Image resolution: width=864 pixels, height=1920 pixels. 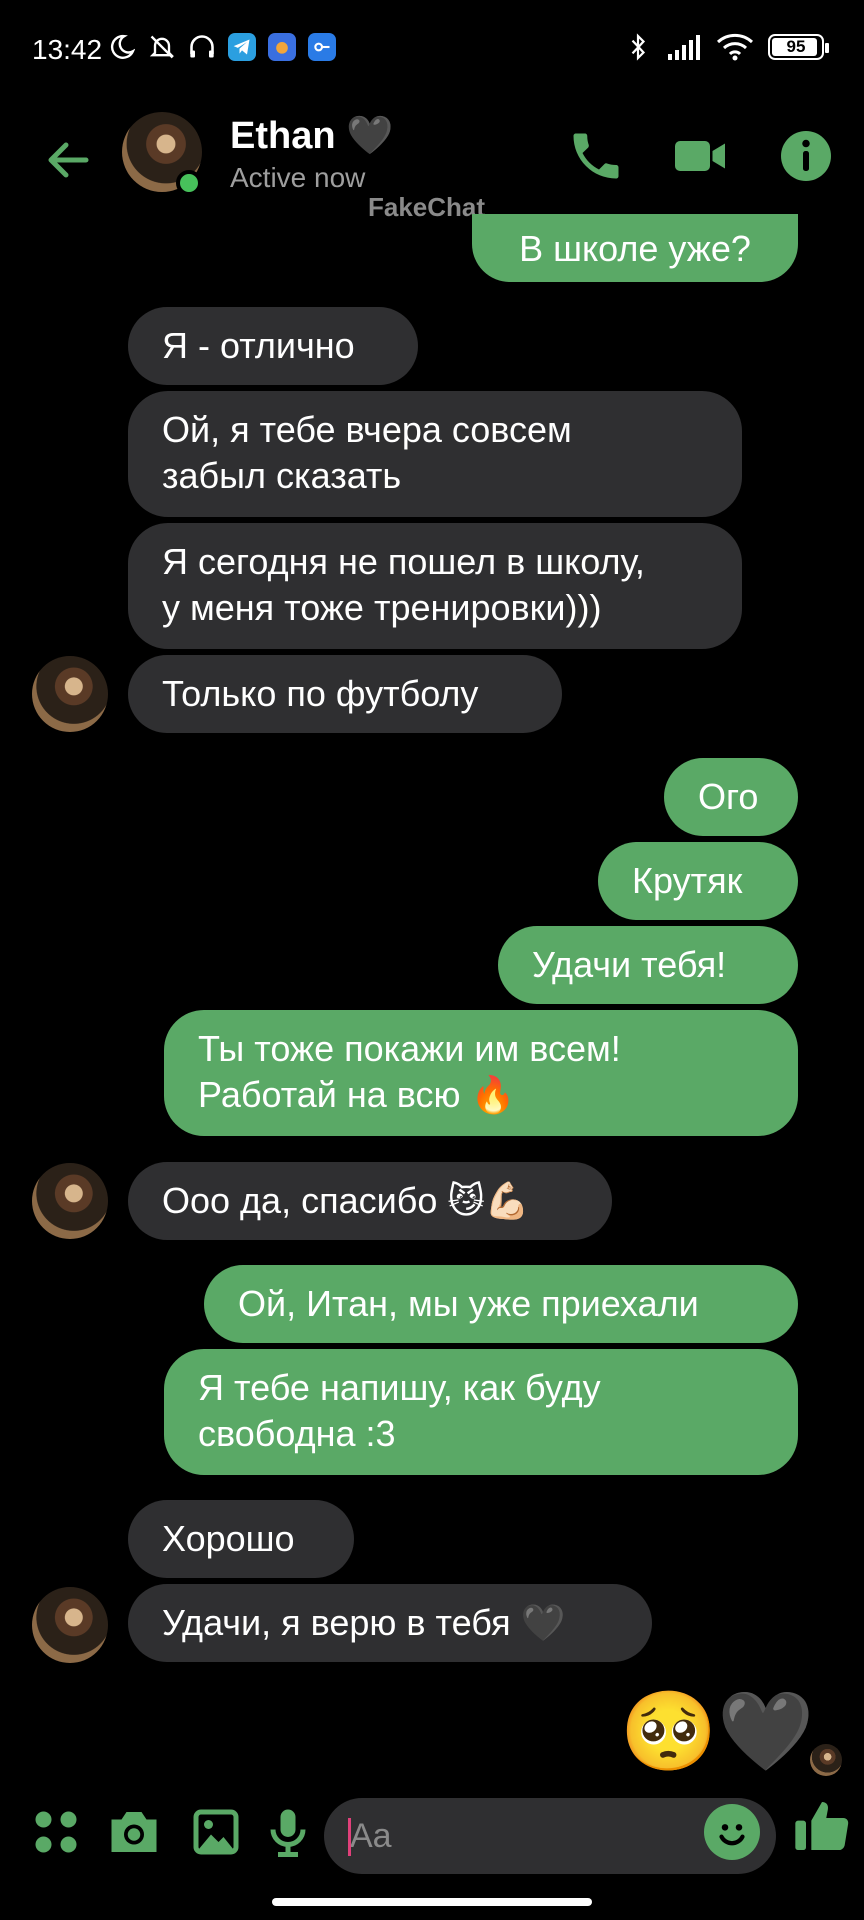 What do you see at coordinates (67, 49) in the screenshot?
I see `status-time: 13:42` at bounding box center [67, 49].